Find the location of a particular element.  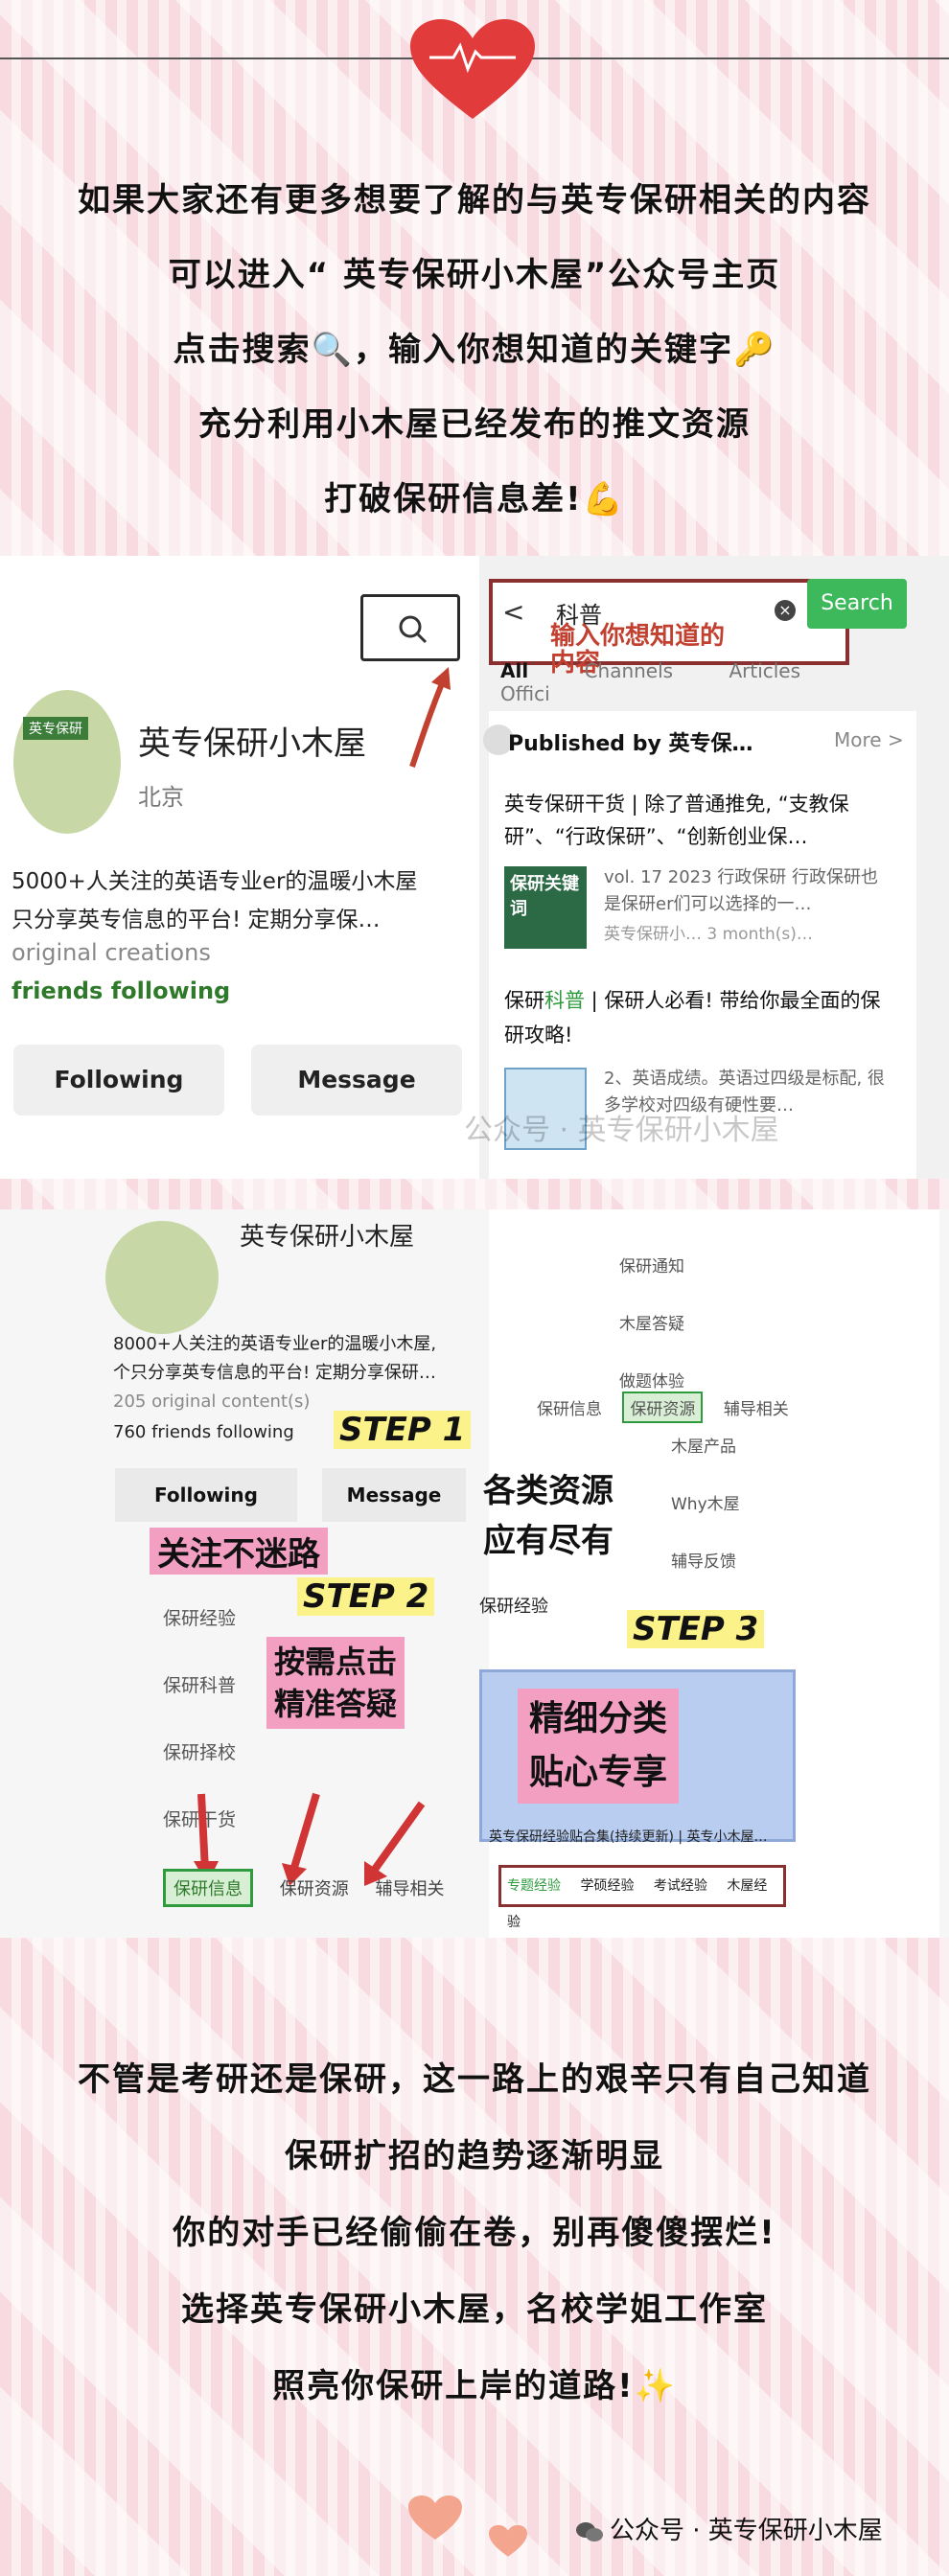

avatar-tag: 英专保研 is located at coordinates (55, 728).